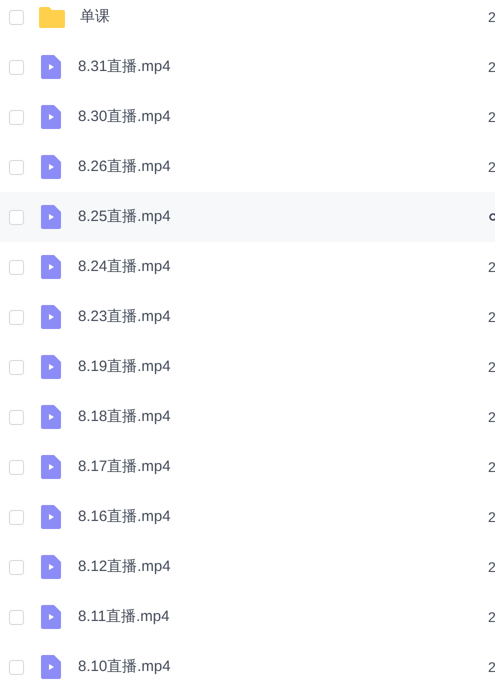 The width and height of the screenshot is (495, 689). What do you see at coordinates (124, 417) in the screenshot?
I see `file-name: 8.18直播.mp4` at bounding box center [124, 417].